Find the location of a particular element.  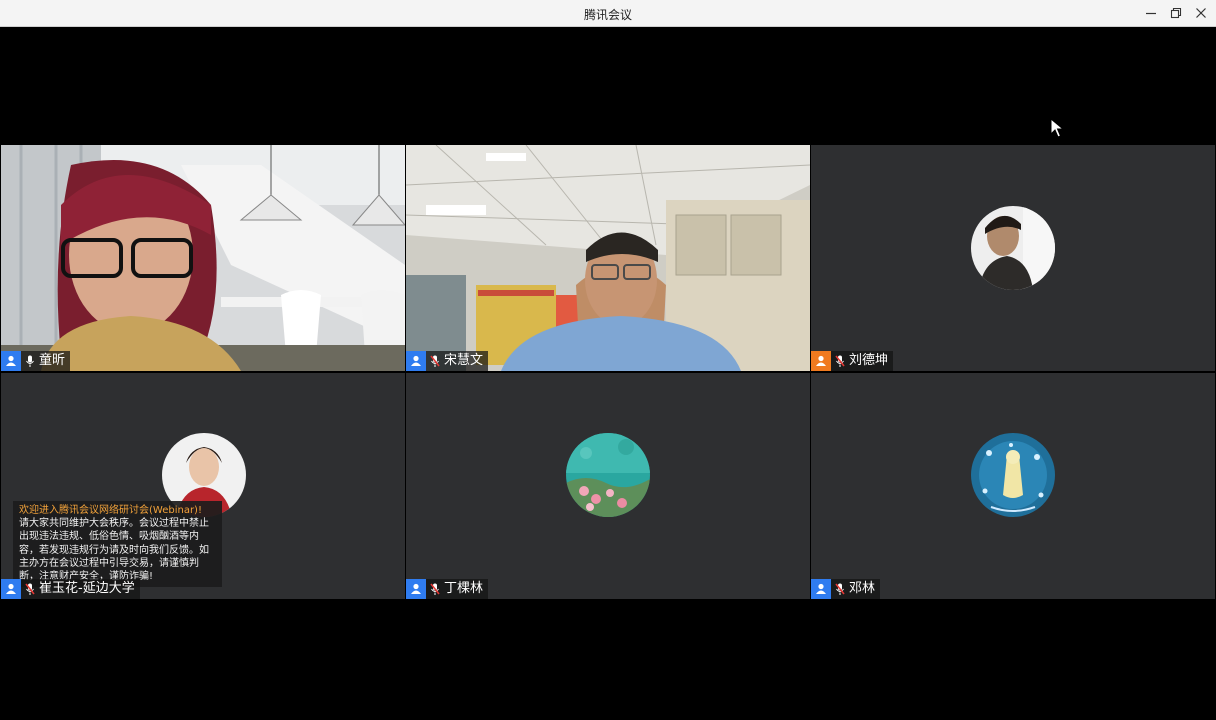

title-bar: 腾讯会议 is located at coordinates (608, 13).